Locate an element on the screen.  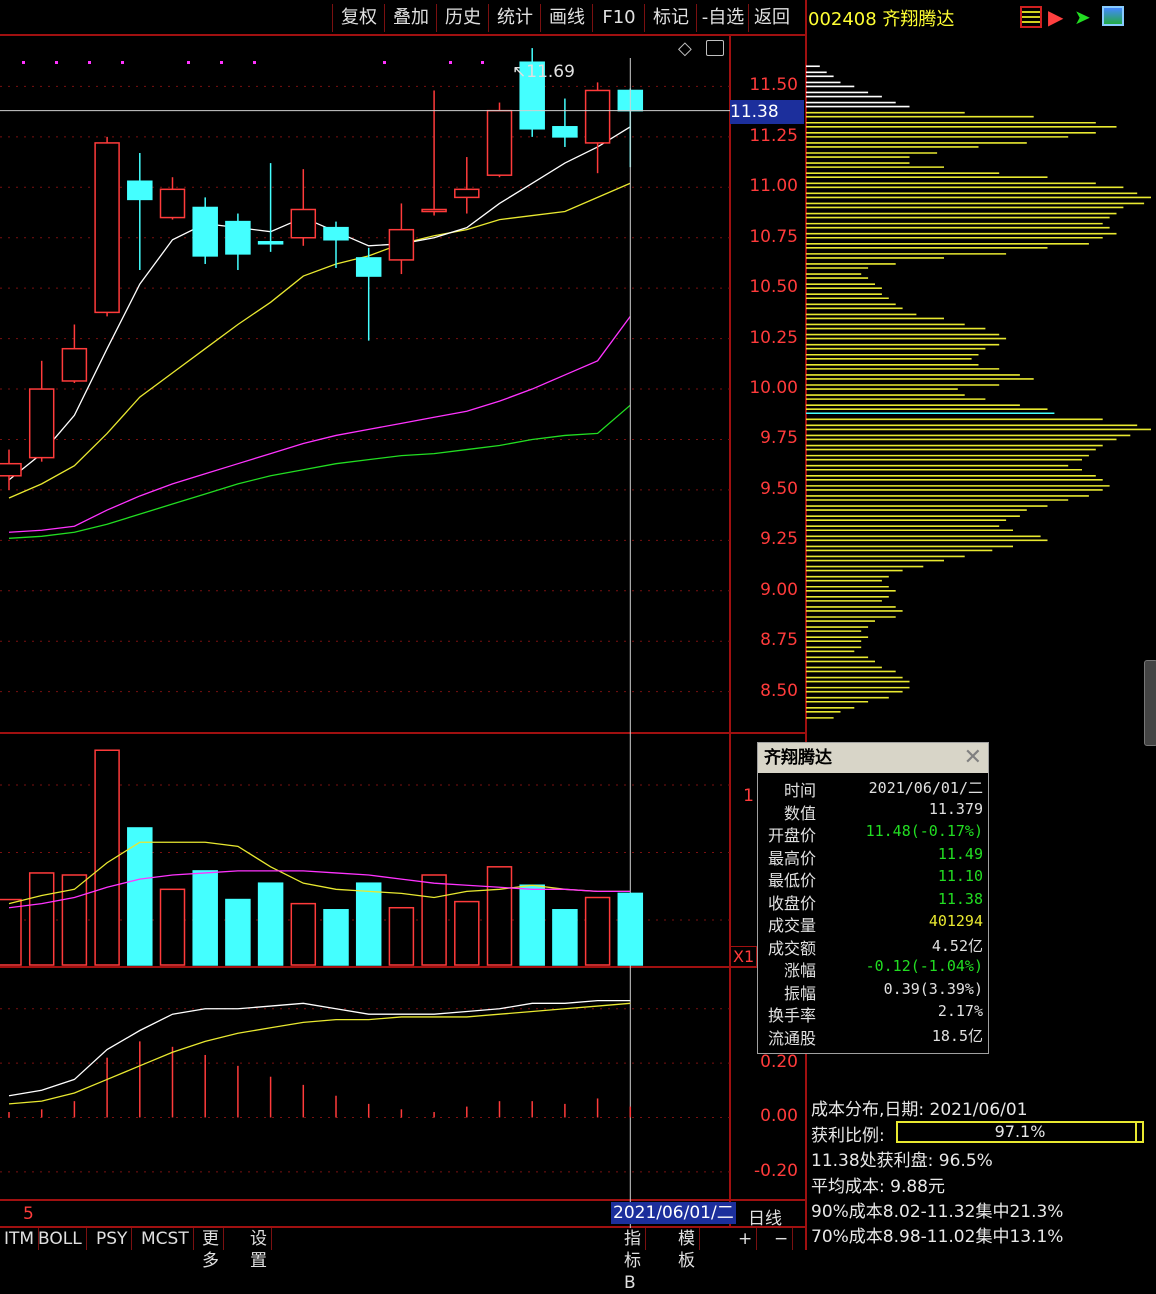
popup-row-value: 11.10 is located at coordinates (960, 876).